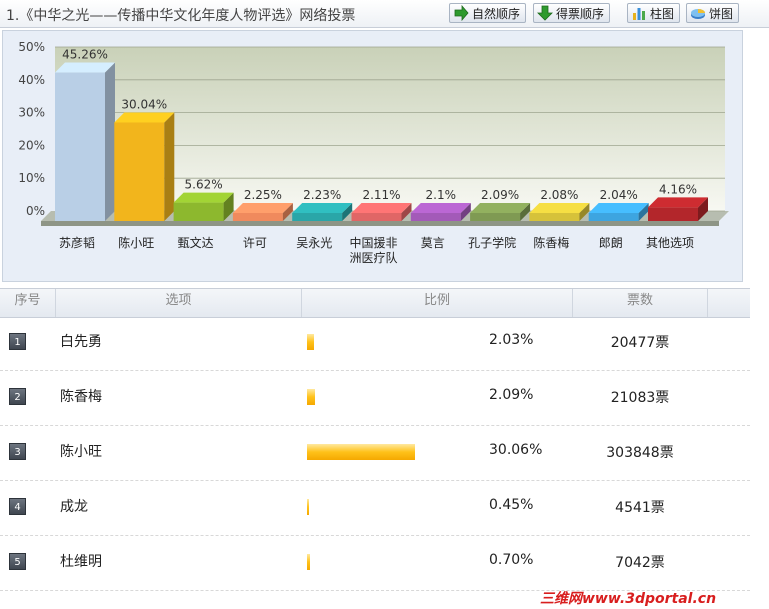 This screenshot has width=769, height=609. What do you see at coordinates (375, 563) in the screenshot?
I see `table-row: 5 杜维明 0.70% 7042票` at bounding box center [375, 563].